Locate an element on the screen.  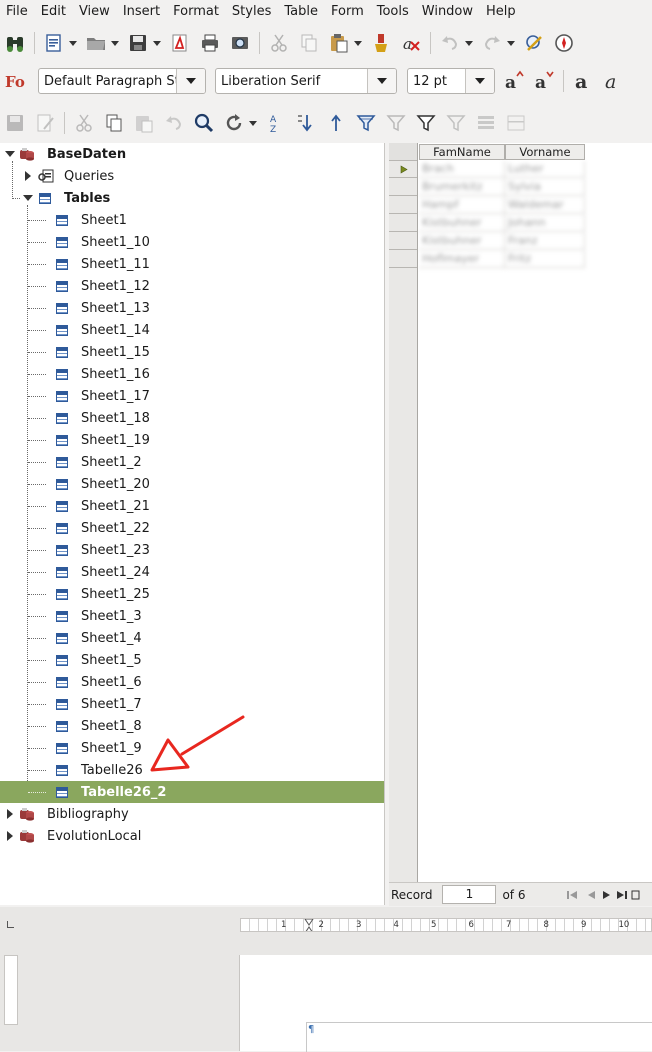
menu-tools: Tools is located at coordinates (393, 12).